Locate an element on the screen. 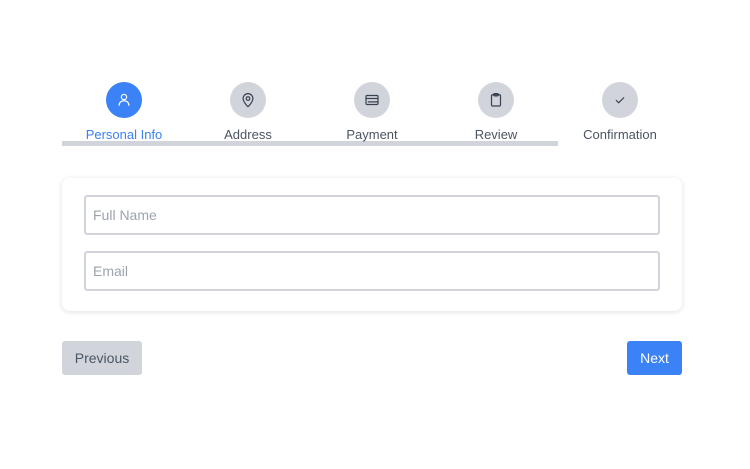 This screenshot has width=750, height=469. next-button: Next is located at coordinates (654, 358).